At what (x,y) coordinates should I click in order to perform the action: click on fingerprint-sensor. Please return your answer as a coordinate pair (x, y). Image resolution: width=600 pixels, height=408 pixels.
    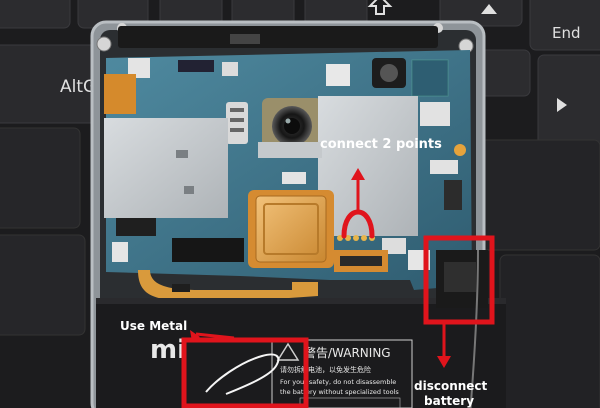
    Looking at the image, I should click on (291, 229).